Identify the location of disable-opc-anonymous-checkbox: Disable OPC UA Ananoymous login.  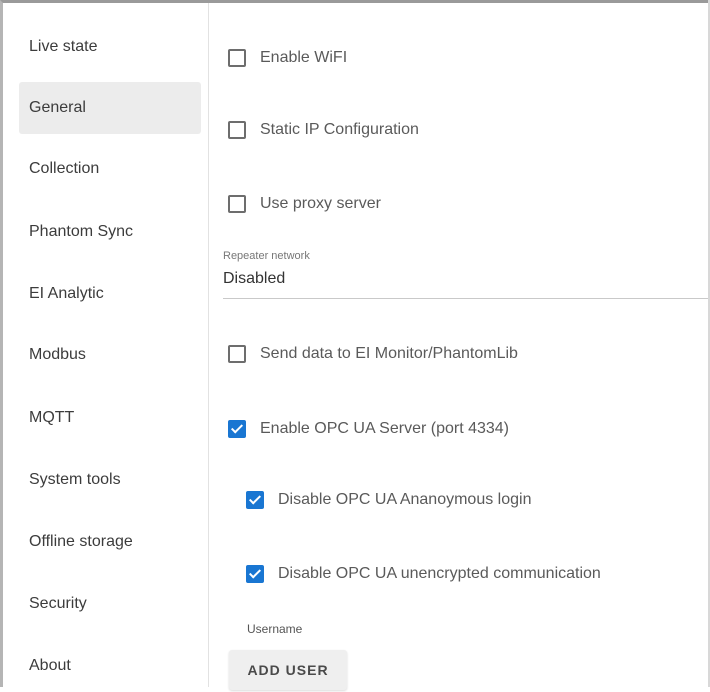
(388, 500).